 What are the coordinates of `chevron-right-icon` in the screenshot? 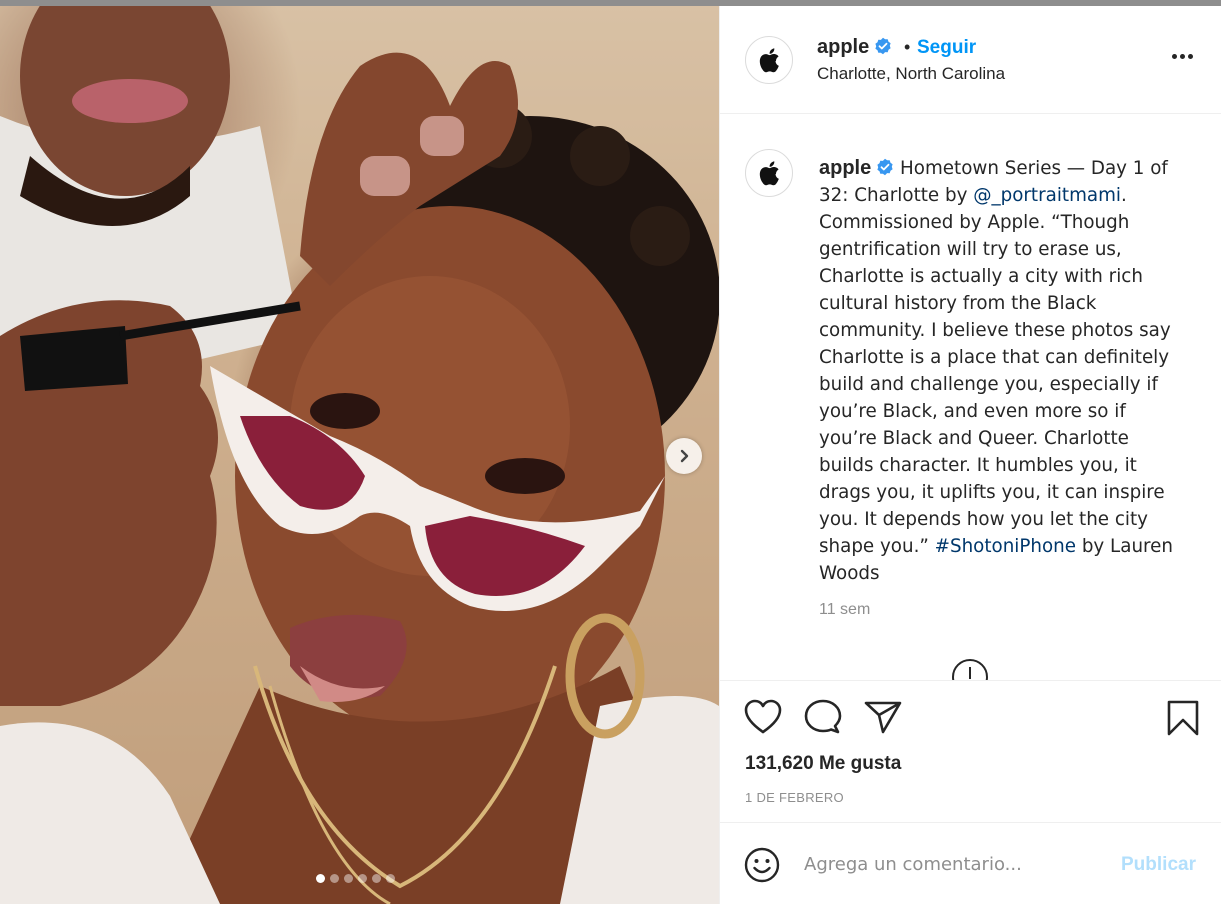 It's located at (684, 456).